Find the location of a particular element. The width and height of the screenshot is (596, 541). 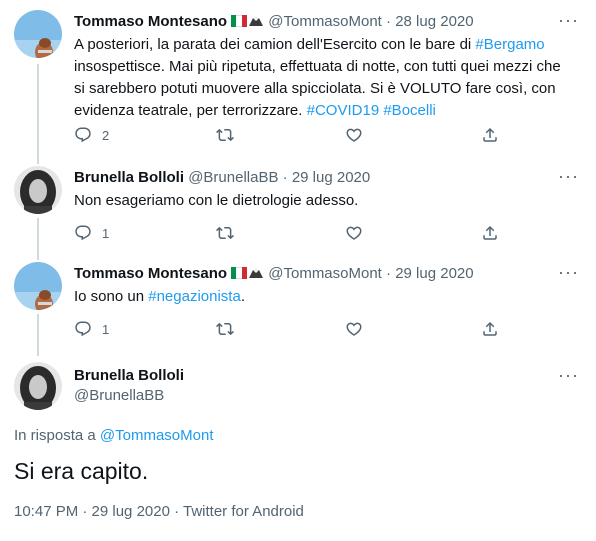

hashtag-link: #Bergamo is located at coordinates (509, 44).